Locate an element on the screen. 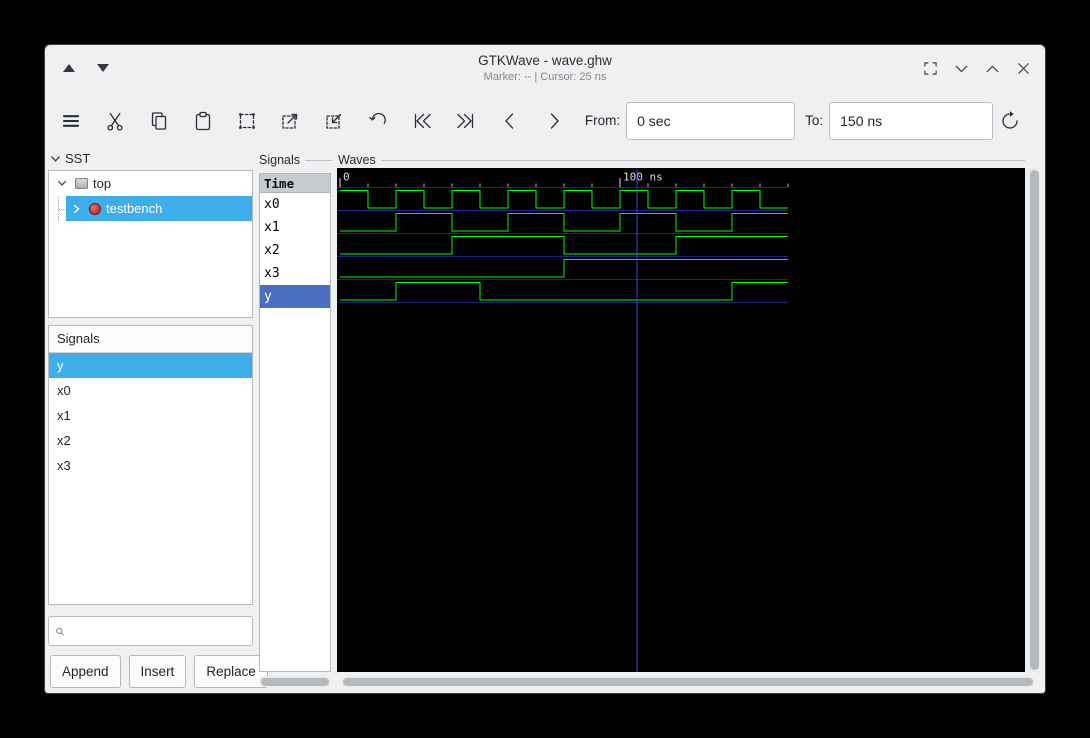  maximize-button is located at coordinates (930, 68).